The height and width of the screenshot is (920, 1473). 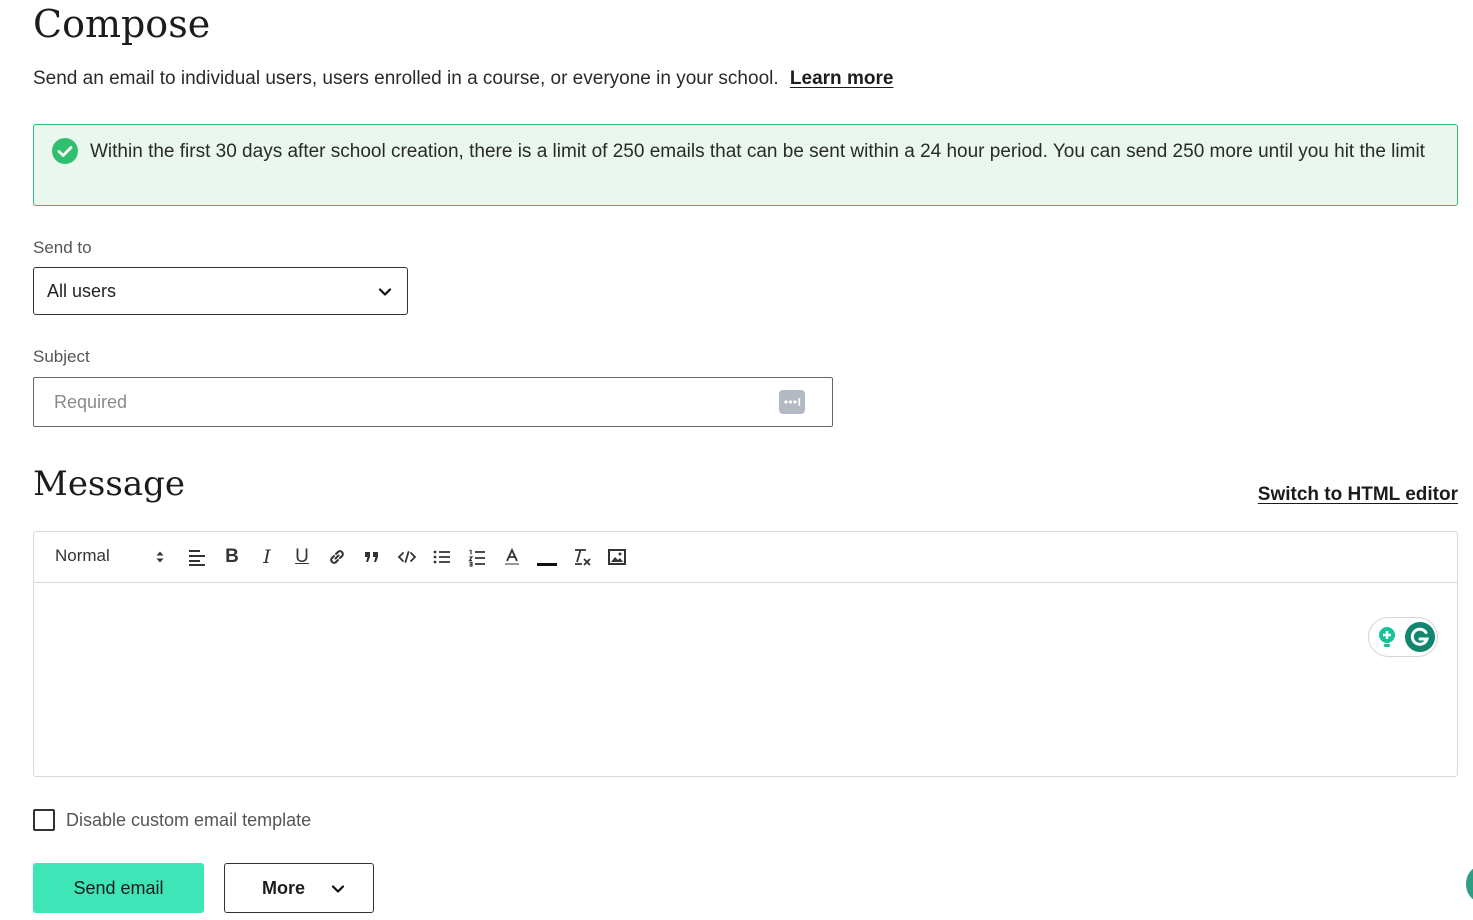 What do you see at coordinates (745, 557) in the screenshot?
I see `editor-toolbar: Normal B I U` at bounding box center [745, 557].